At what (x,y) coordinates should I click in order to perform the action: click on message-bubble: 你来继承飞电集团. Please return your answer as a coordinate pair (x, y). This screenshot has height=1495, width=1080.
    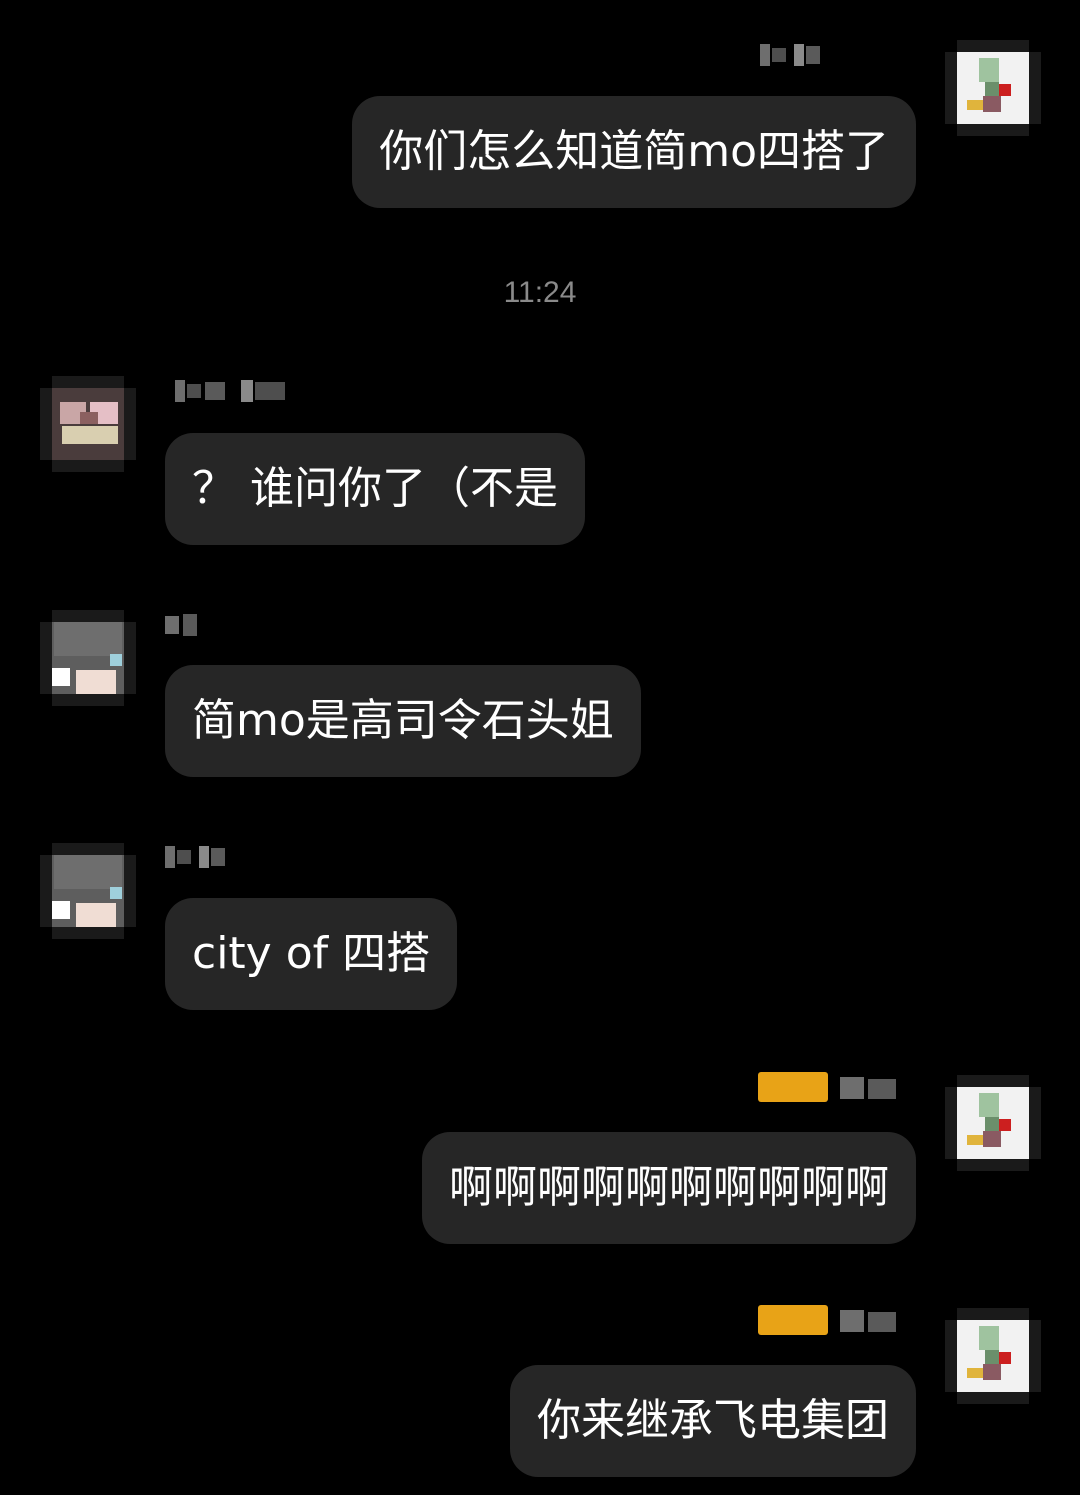
    Looking at the image, I should click on (713, 1421).